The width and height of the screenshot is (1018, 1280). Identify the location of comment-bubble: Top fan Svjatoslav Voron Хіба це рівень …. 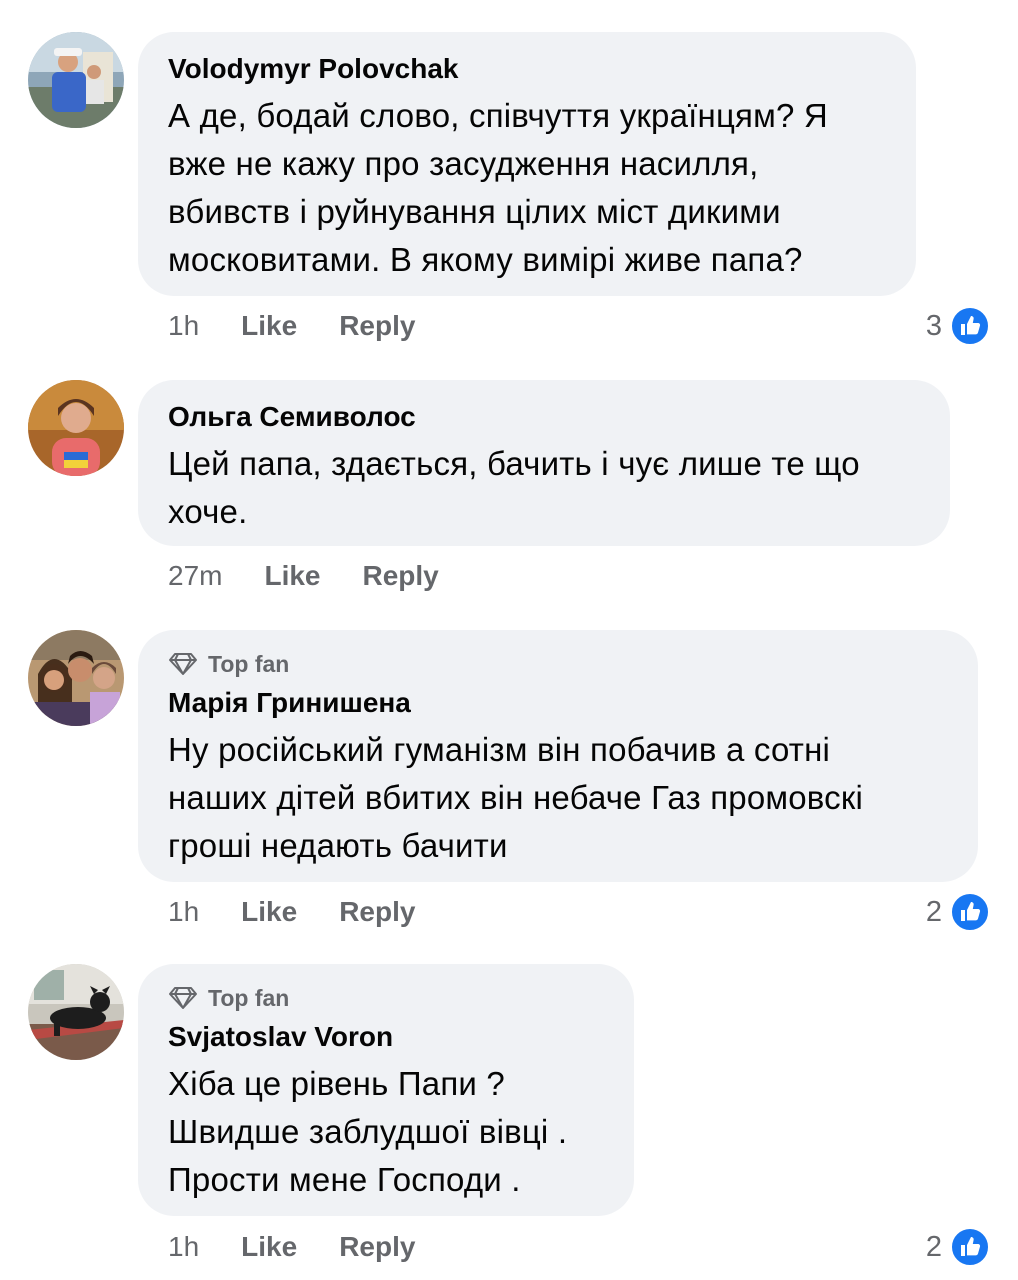
(386, 1090).